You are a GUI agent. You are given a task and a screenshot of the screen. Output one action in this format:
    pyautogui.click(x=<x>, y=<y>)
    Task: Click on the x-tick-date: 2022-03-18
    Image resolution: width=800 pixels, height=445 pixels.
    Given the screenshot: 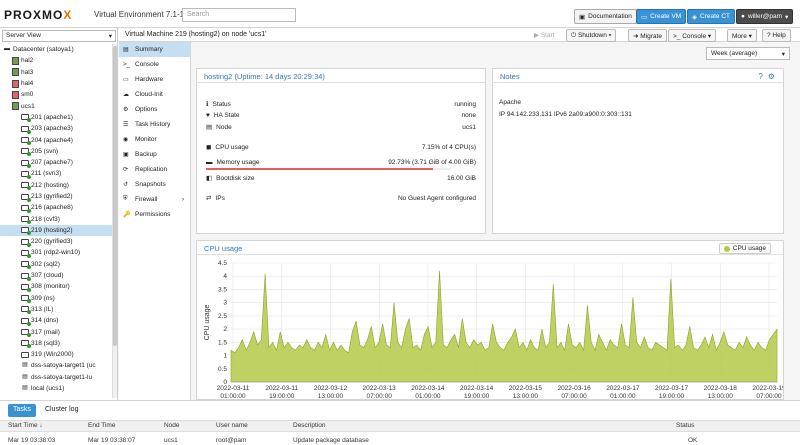 What is the action you would take?
    pyautogui.click(x=721, y=388)
    